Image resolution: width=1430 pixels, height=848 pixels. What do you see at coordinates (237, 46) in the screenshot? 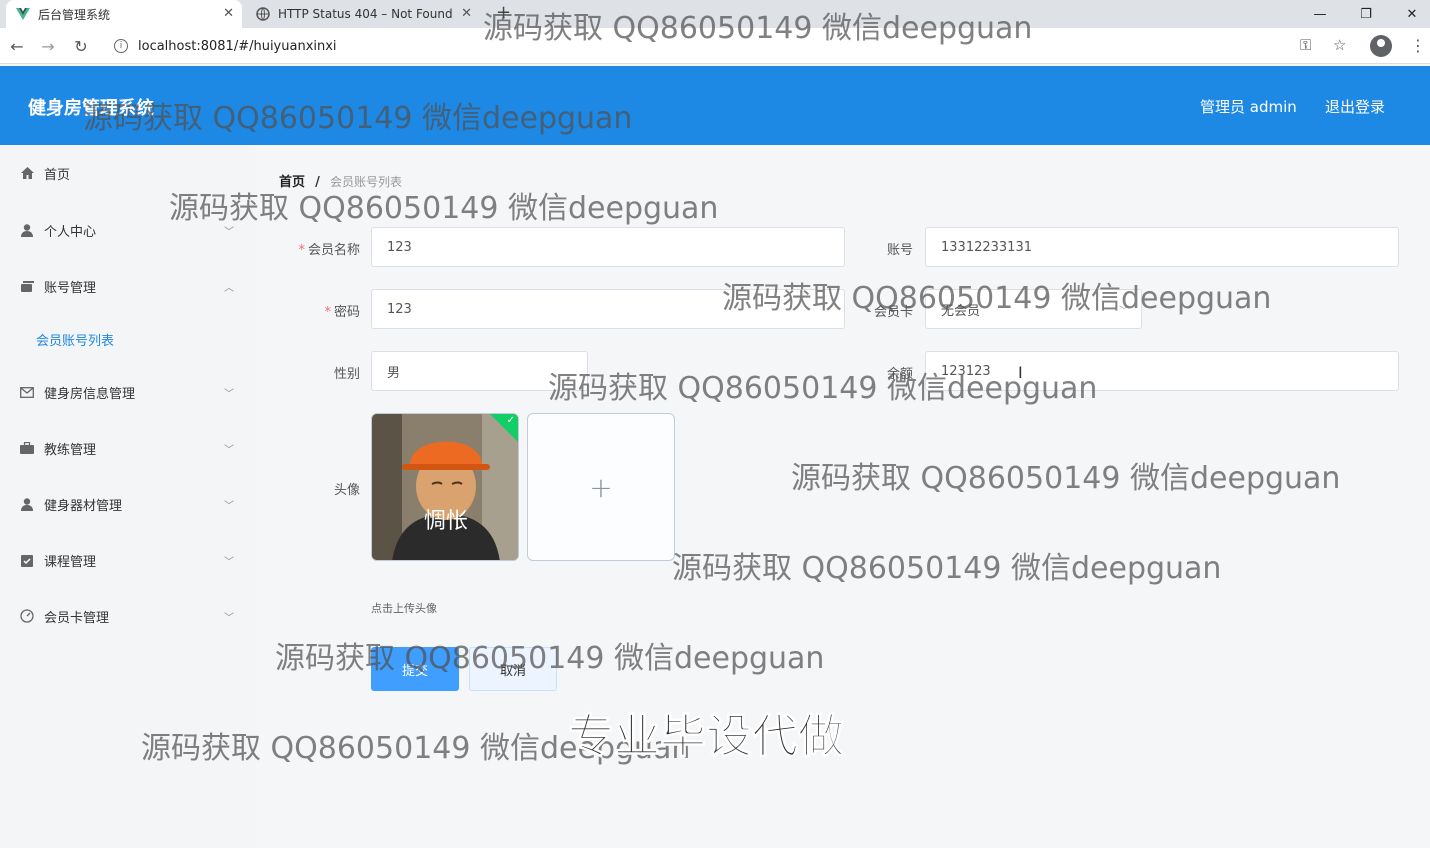
I see `url-text: localhost:8081/#/huiyuanxinxi` at bounding box center [237, 46].